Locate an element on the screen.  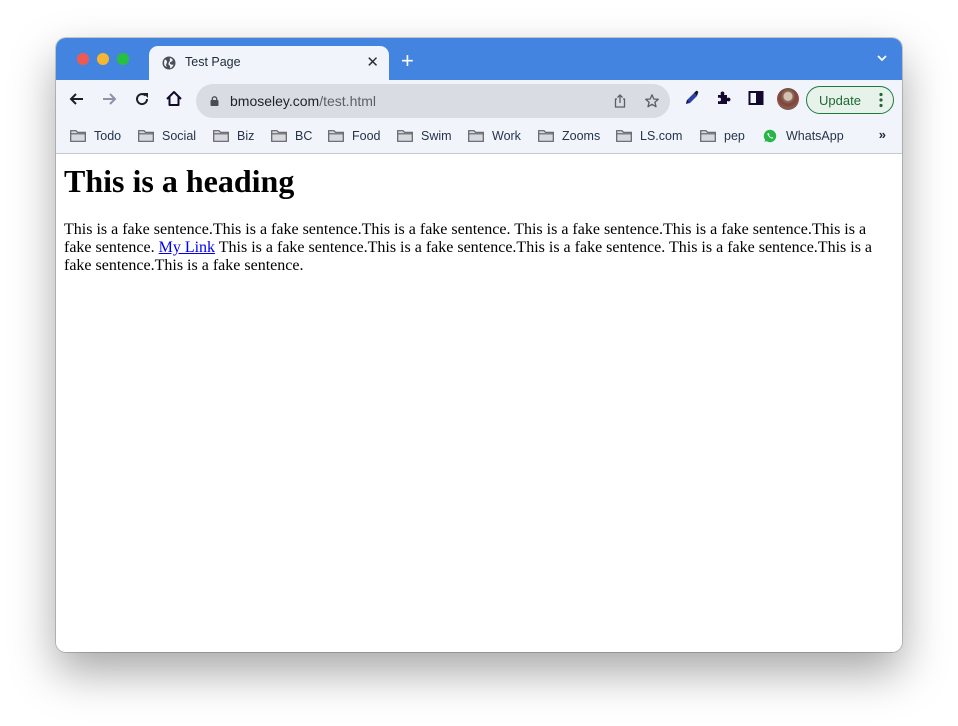
bookmark-todo: Todo is located at coordinates (95, 136).